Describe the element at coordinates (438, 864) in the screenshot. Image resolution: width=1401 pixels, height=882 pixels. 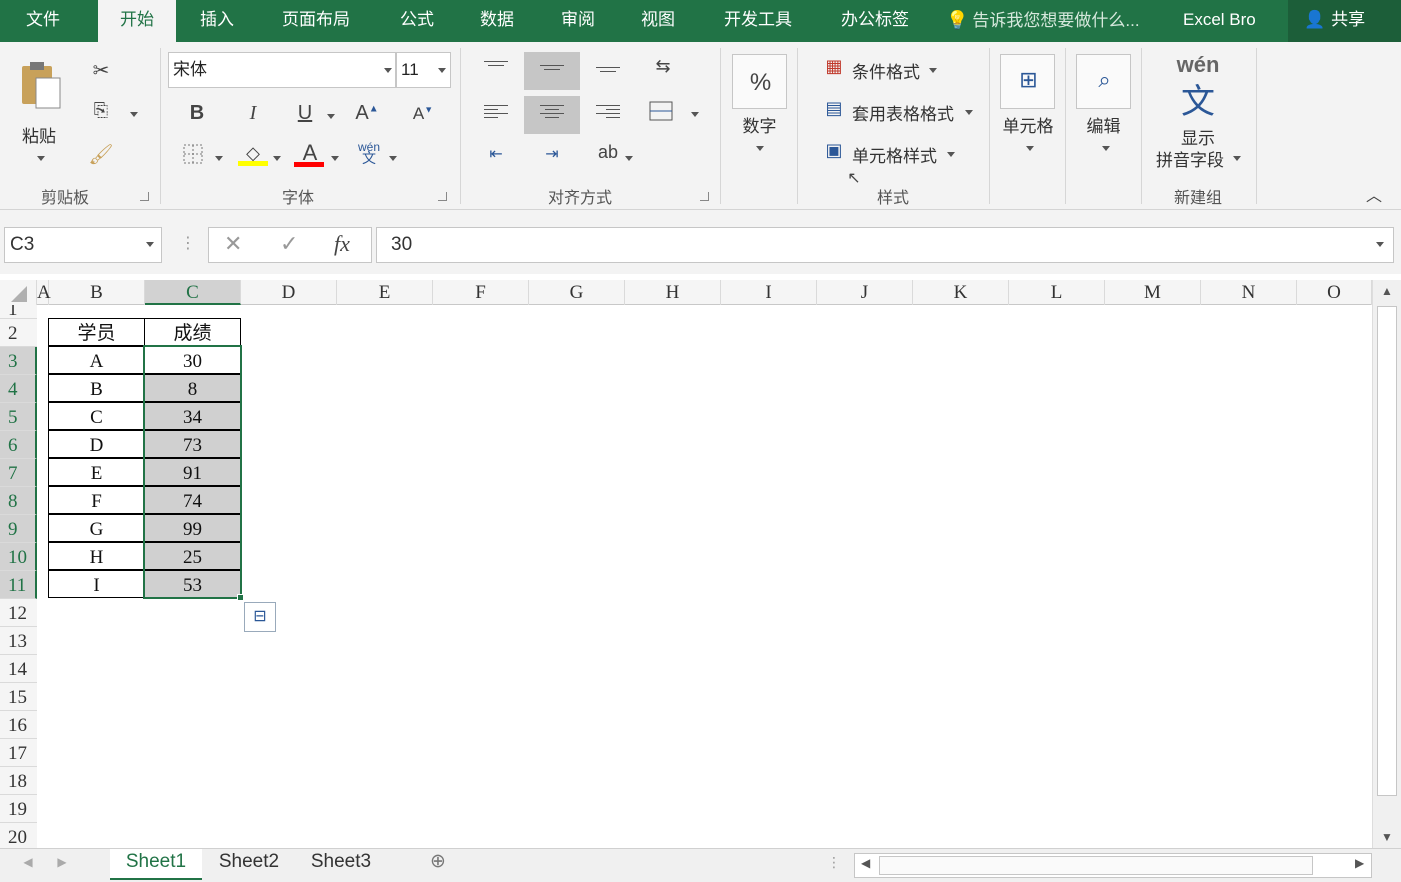
I see `add-sheet-icon: ⊕` at that location.